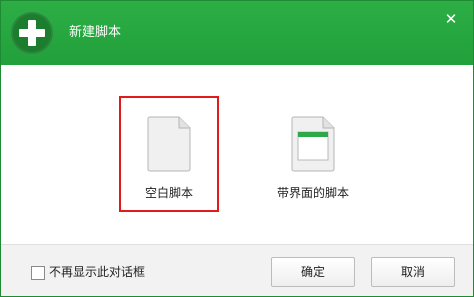 Image resolution: width=474 pixels, height=297 pixels. I want to click on option-label: 空白脚本, so click(168, 193).